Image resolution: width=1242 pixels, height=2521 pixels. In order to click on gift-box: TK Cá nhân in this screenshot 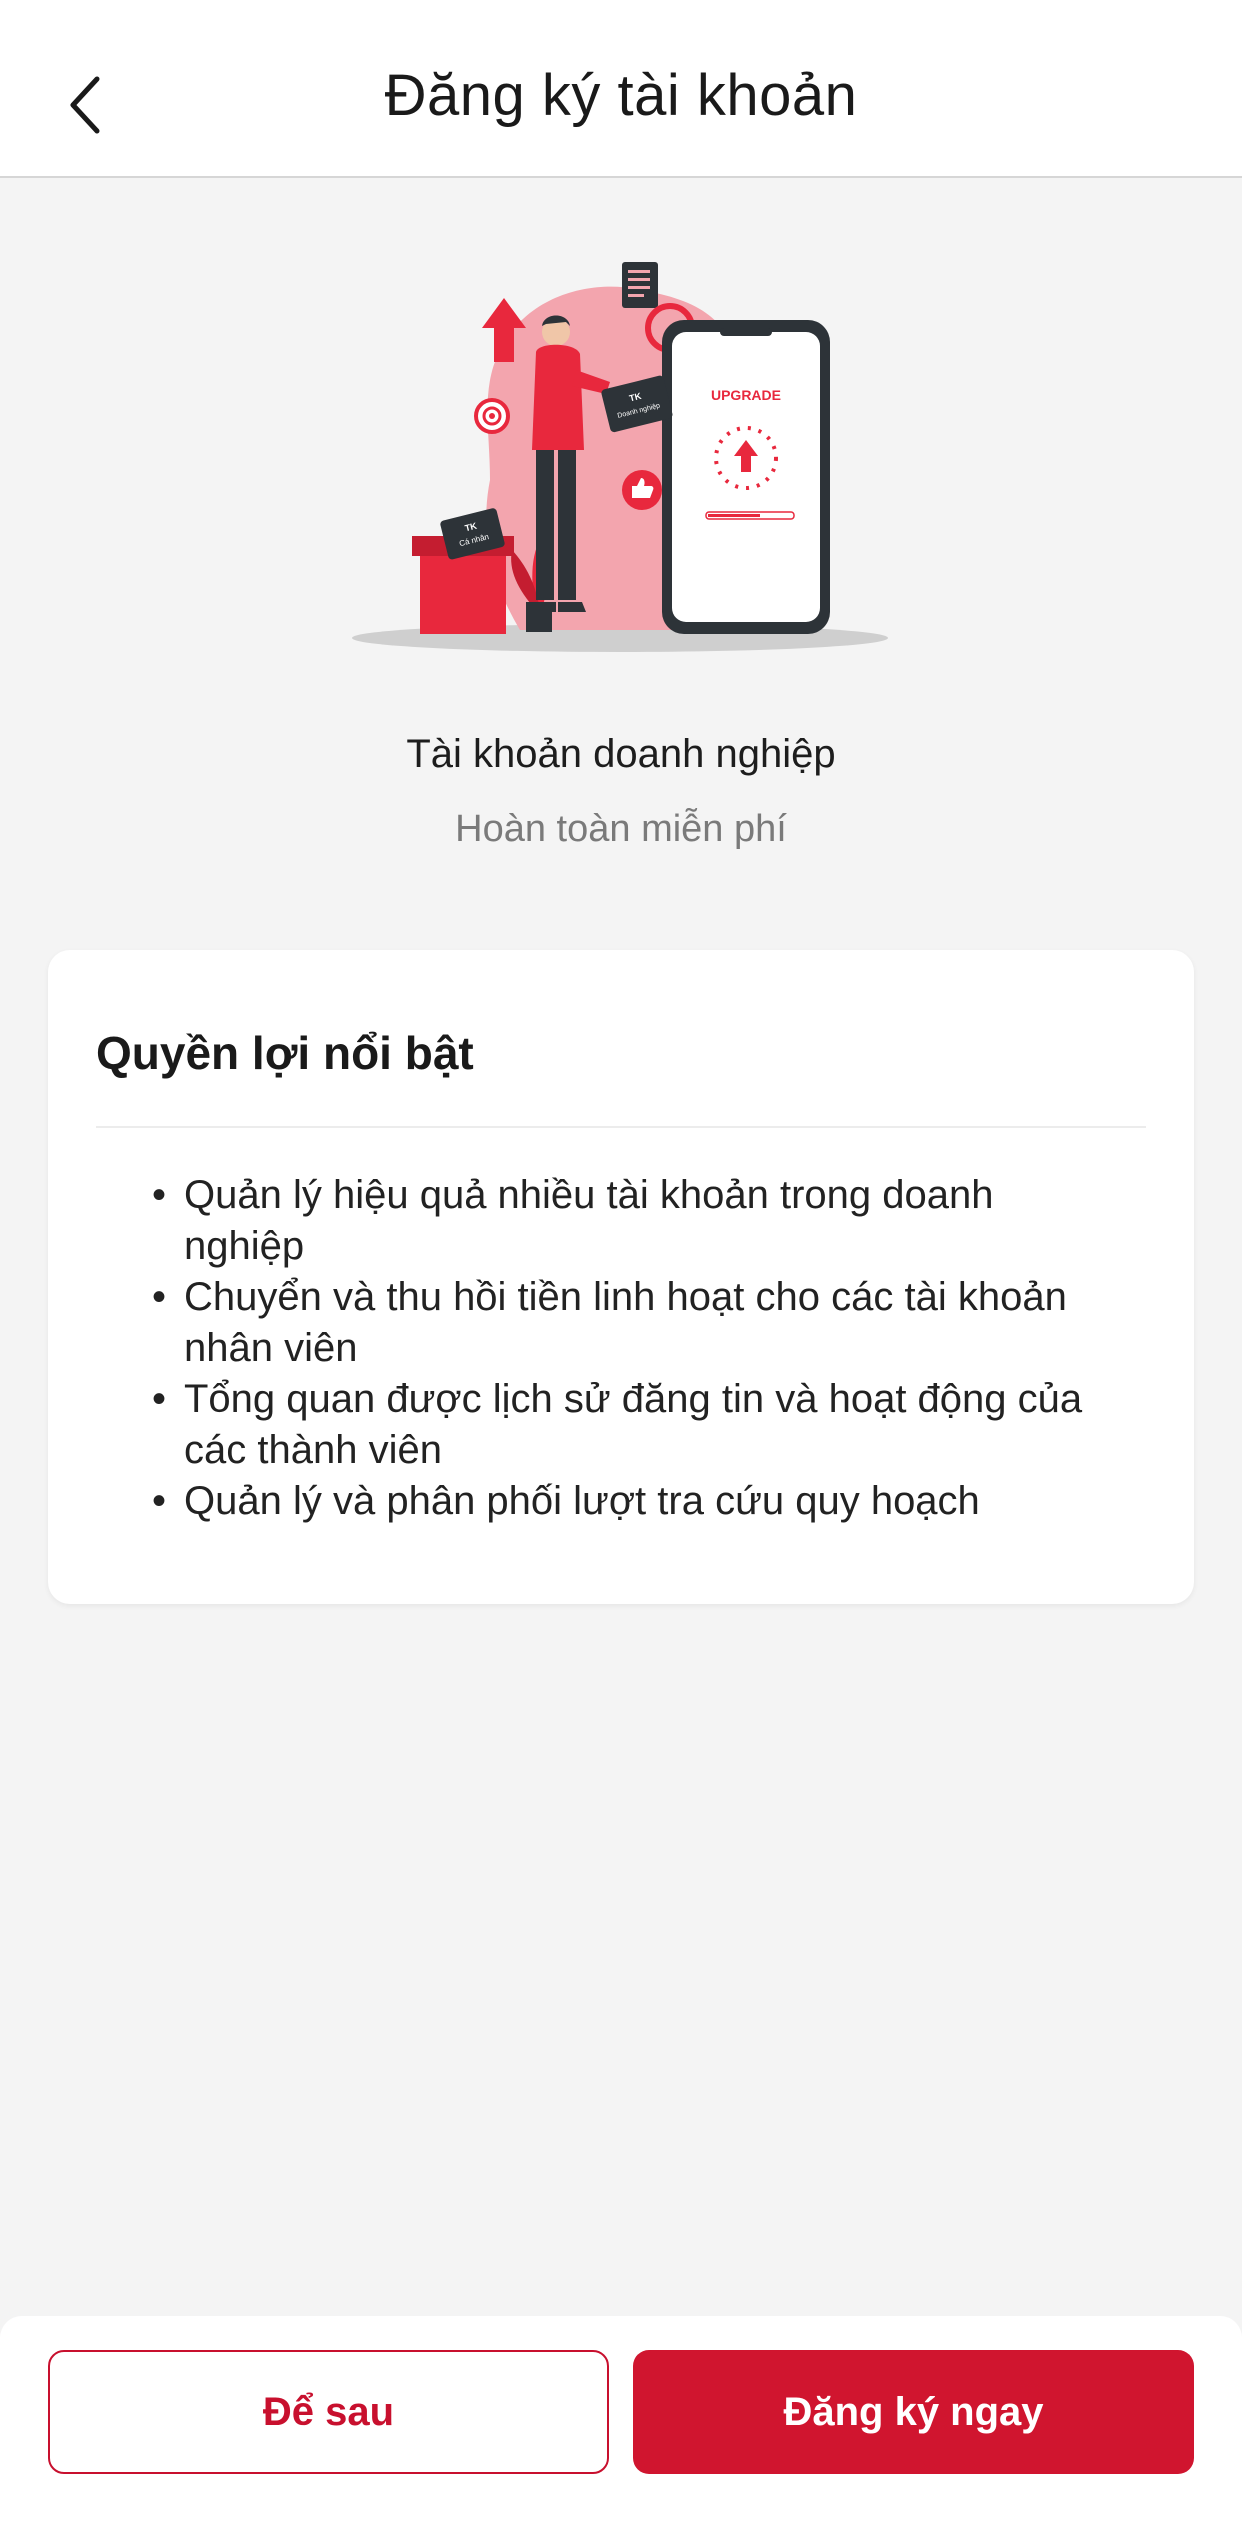, I will do `click(463, 571)`.